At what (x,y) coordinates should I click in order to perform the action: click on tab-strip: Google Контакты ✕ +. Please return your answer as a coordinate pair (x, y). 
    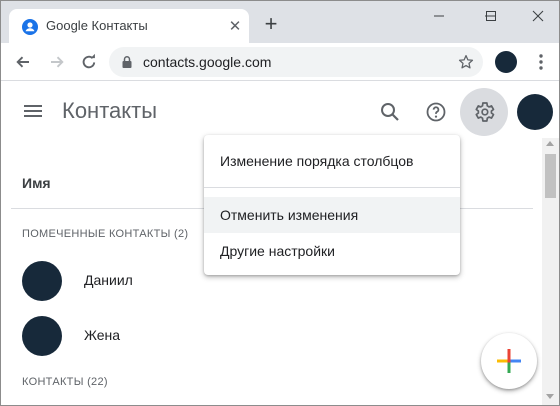
    Looking at the image, I should click on (280, 22).